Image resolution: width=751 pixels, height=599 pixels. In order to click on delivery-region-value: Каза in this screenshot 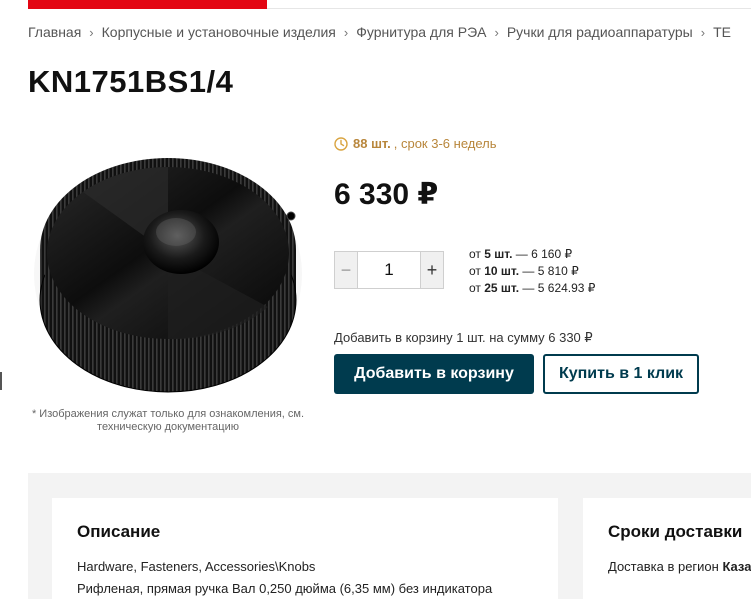, I will do `click(736, 566)`.